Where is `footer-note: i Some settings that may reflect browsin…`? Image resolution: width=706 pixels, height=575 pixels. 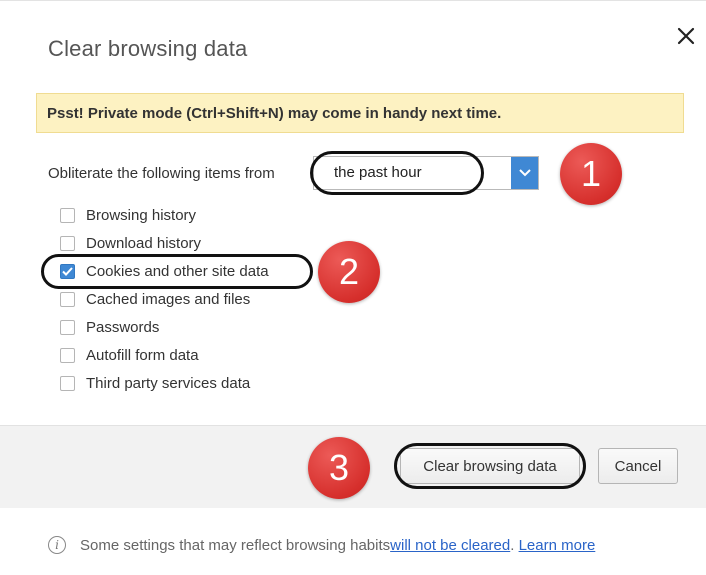 footer-note: i Some settings that may reflect browsin… is located at coordinates (321, 545).